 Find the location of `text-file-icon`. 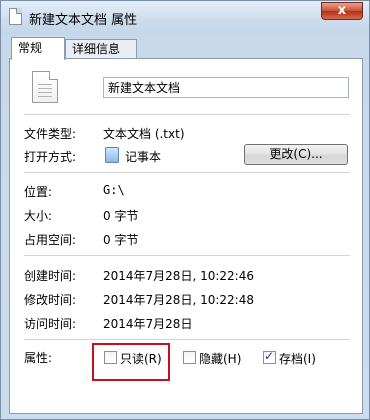

text-file-icon is located at coordinates (45, 87).